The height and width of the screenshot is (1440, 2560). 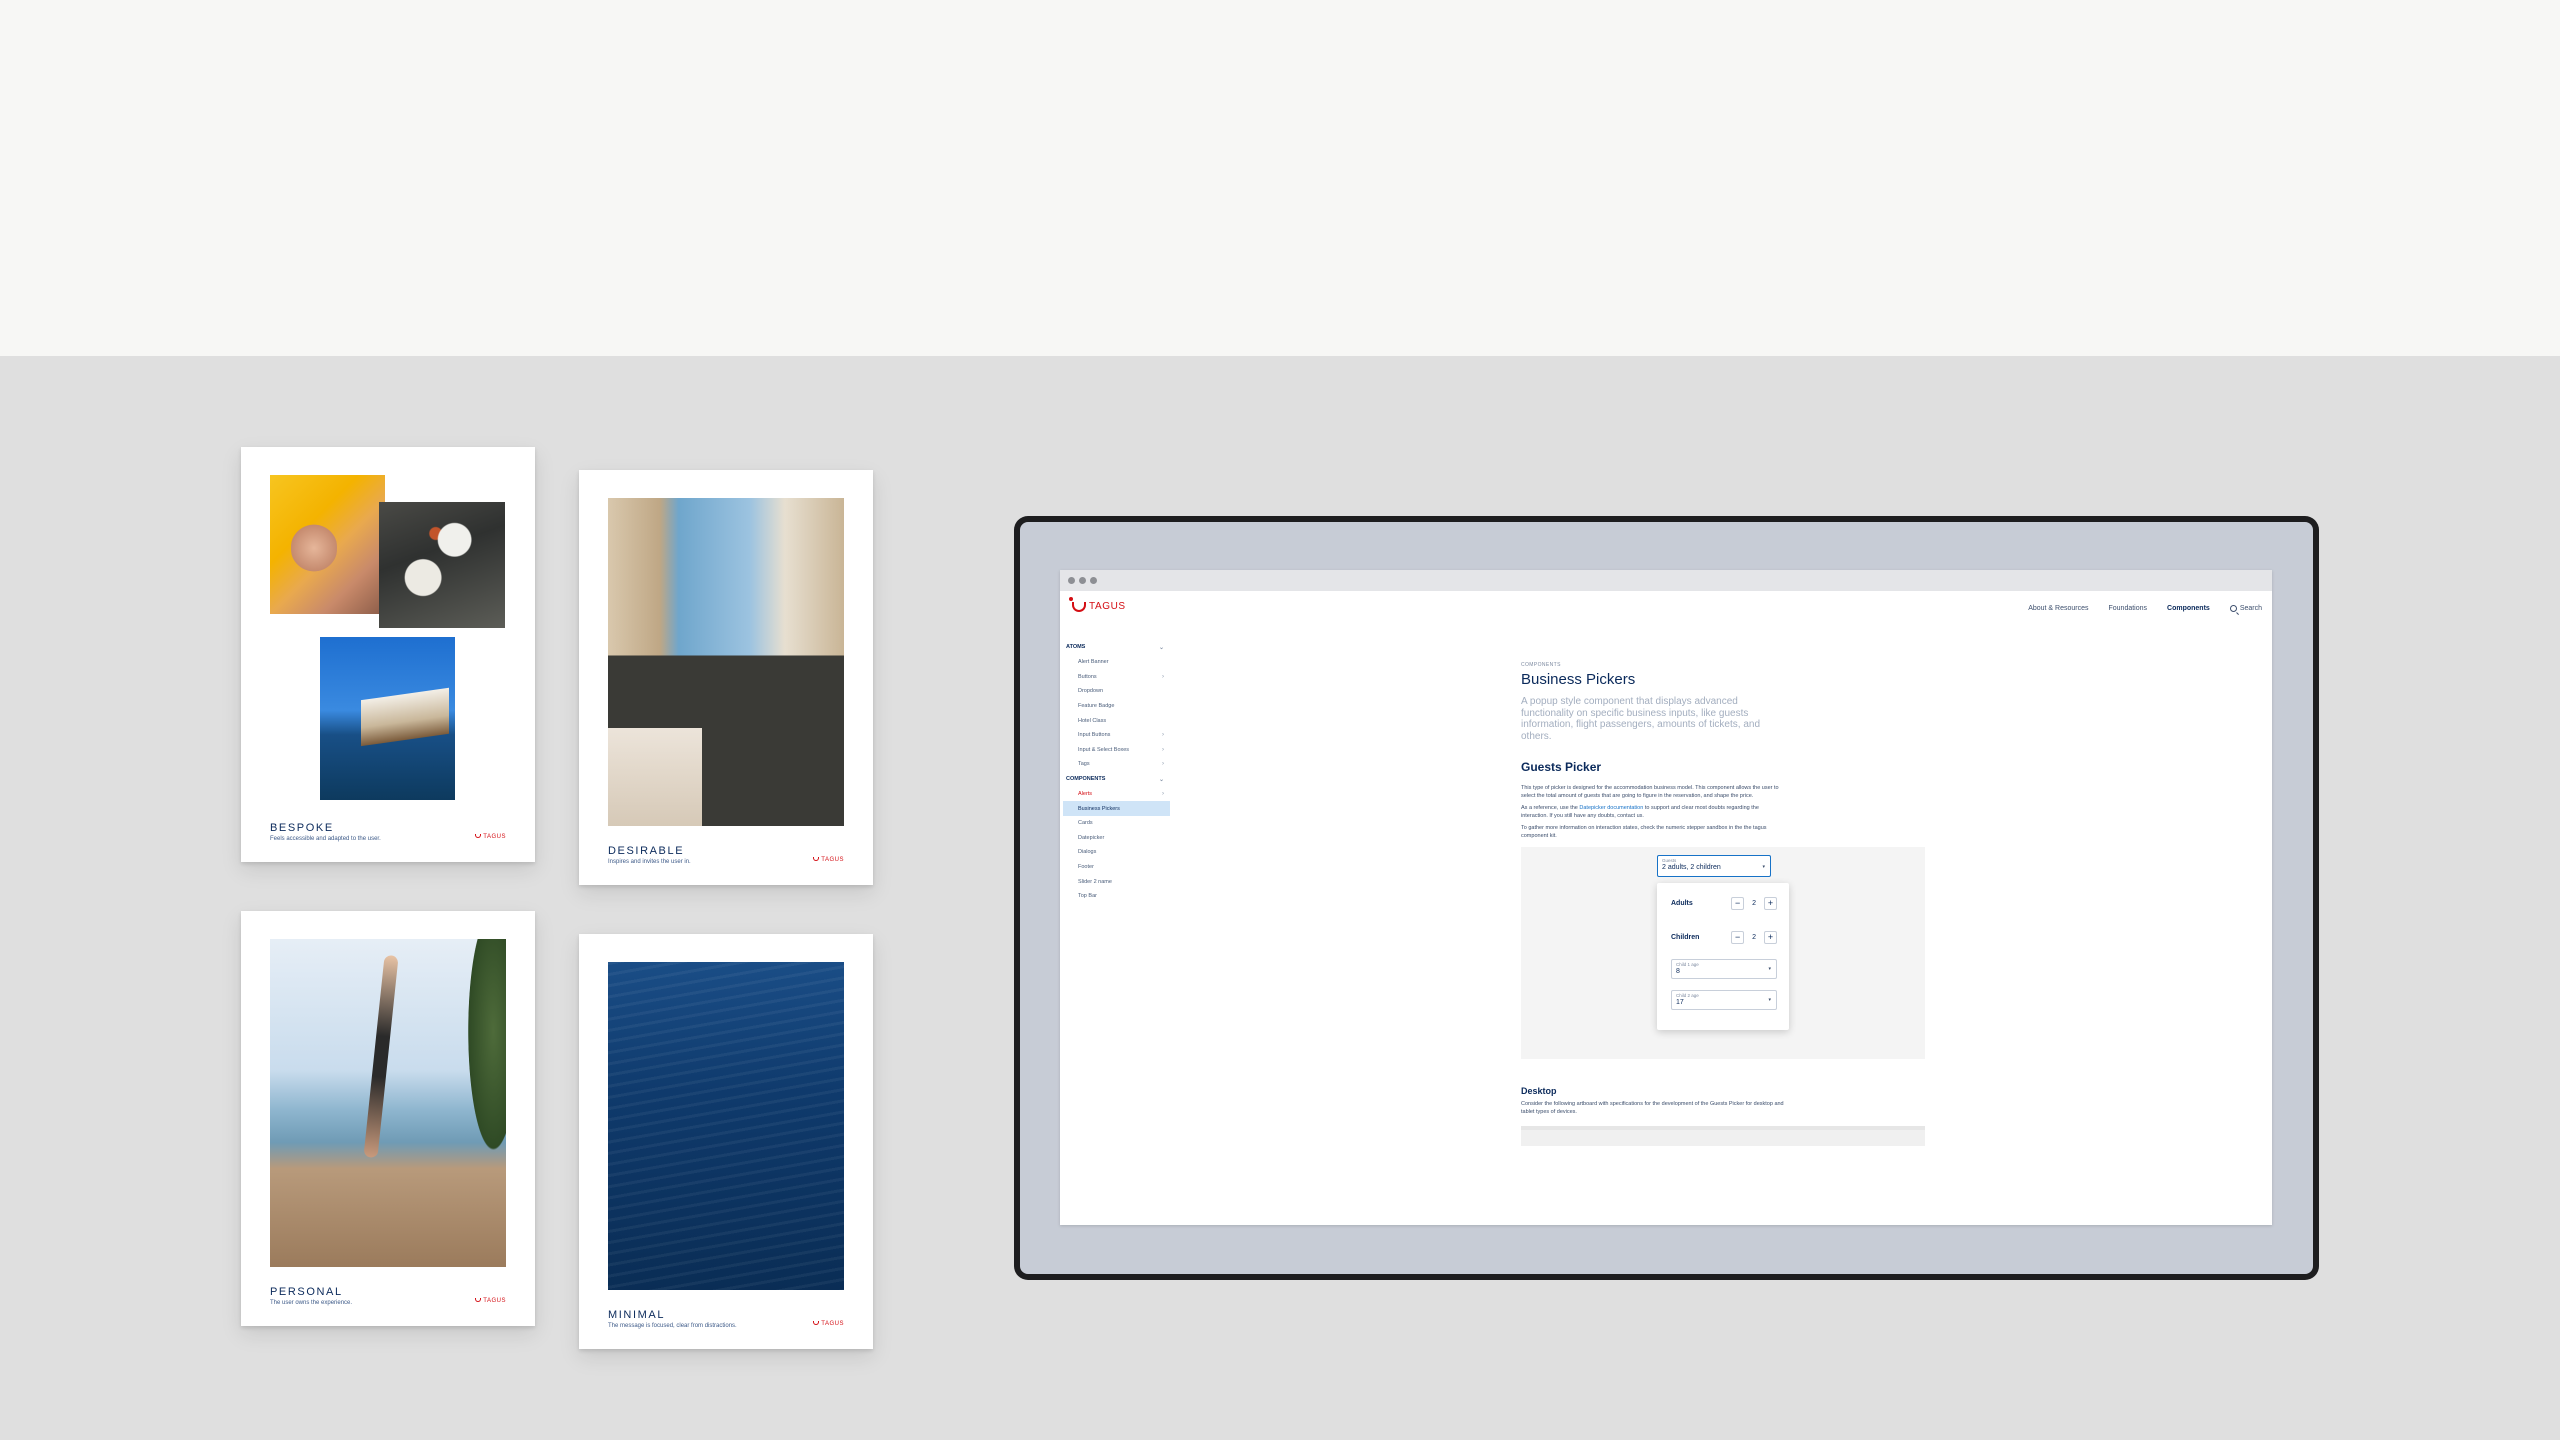 I want to click on sidebar-item-feature-badge: Feature Badge, so click(x=1115, y=706).